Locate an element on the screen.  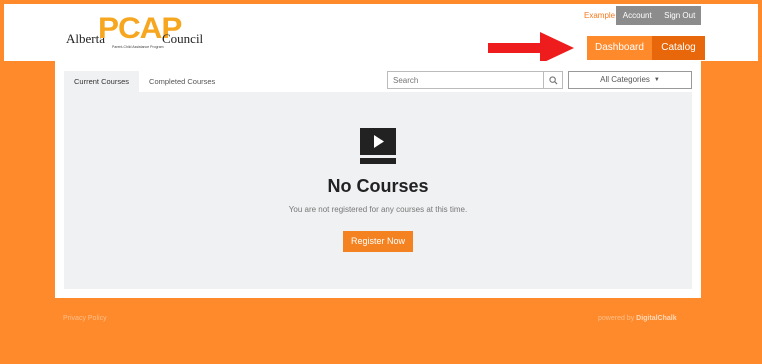
logo-council-text: Council is located at coordinates (183, 38).